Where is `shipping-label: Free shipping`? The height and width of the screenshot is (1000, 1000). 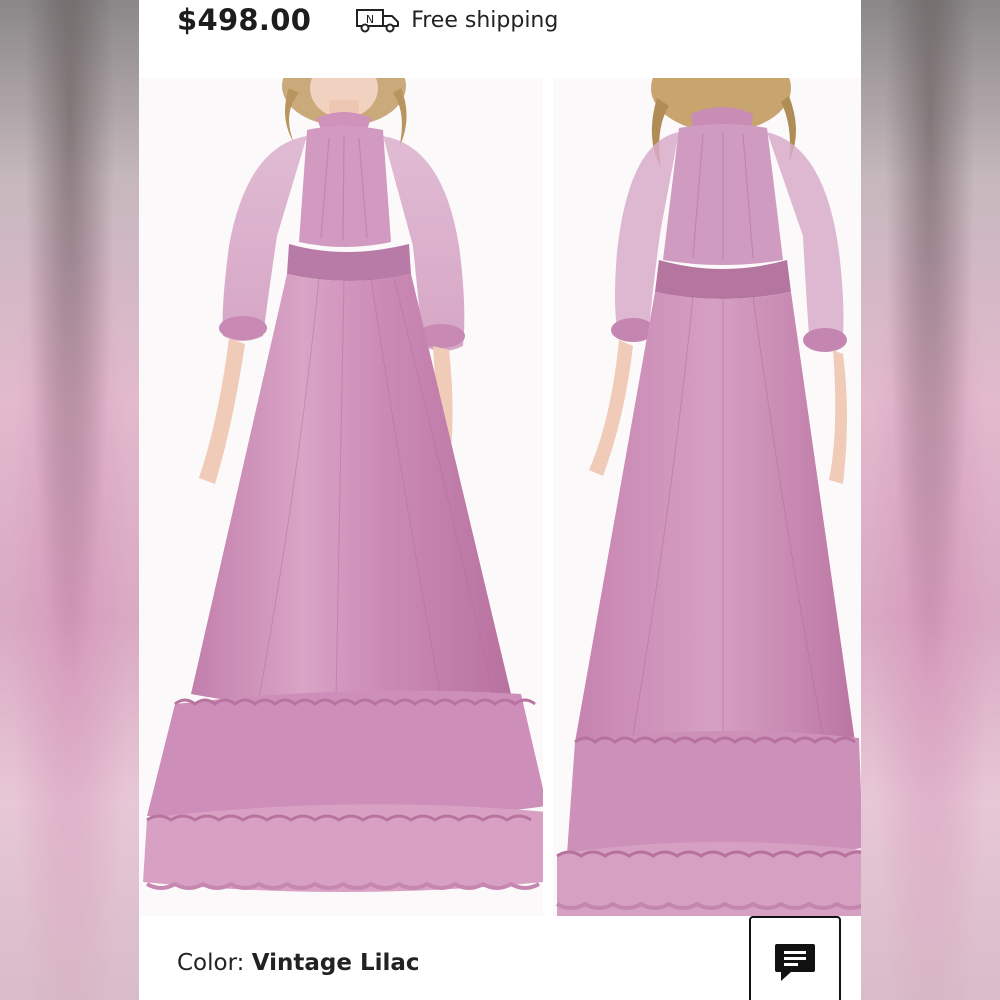 shipping-label: Free shipping is located at coordinates (485, 20).